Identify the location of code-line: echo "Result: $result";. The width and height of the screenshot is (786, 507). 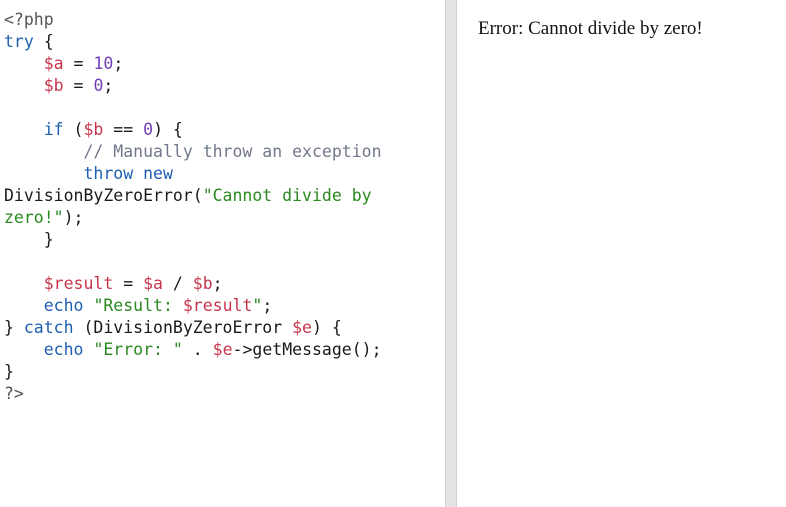
(222, 306).